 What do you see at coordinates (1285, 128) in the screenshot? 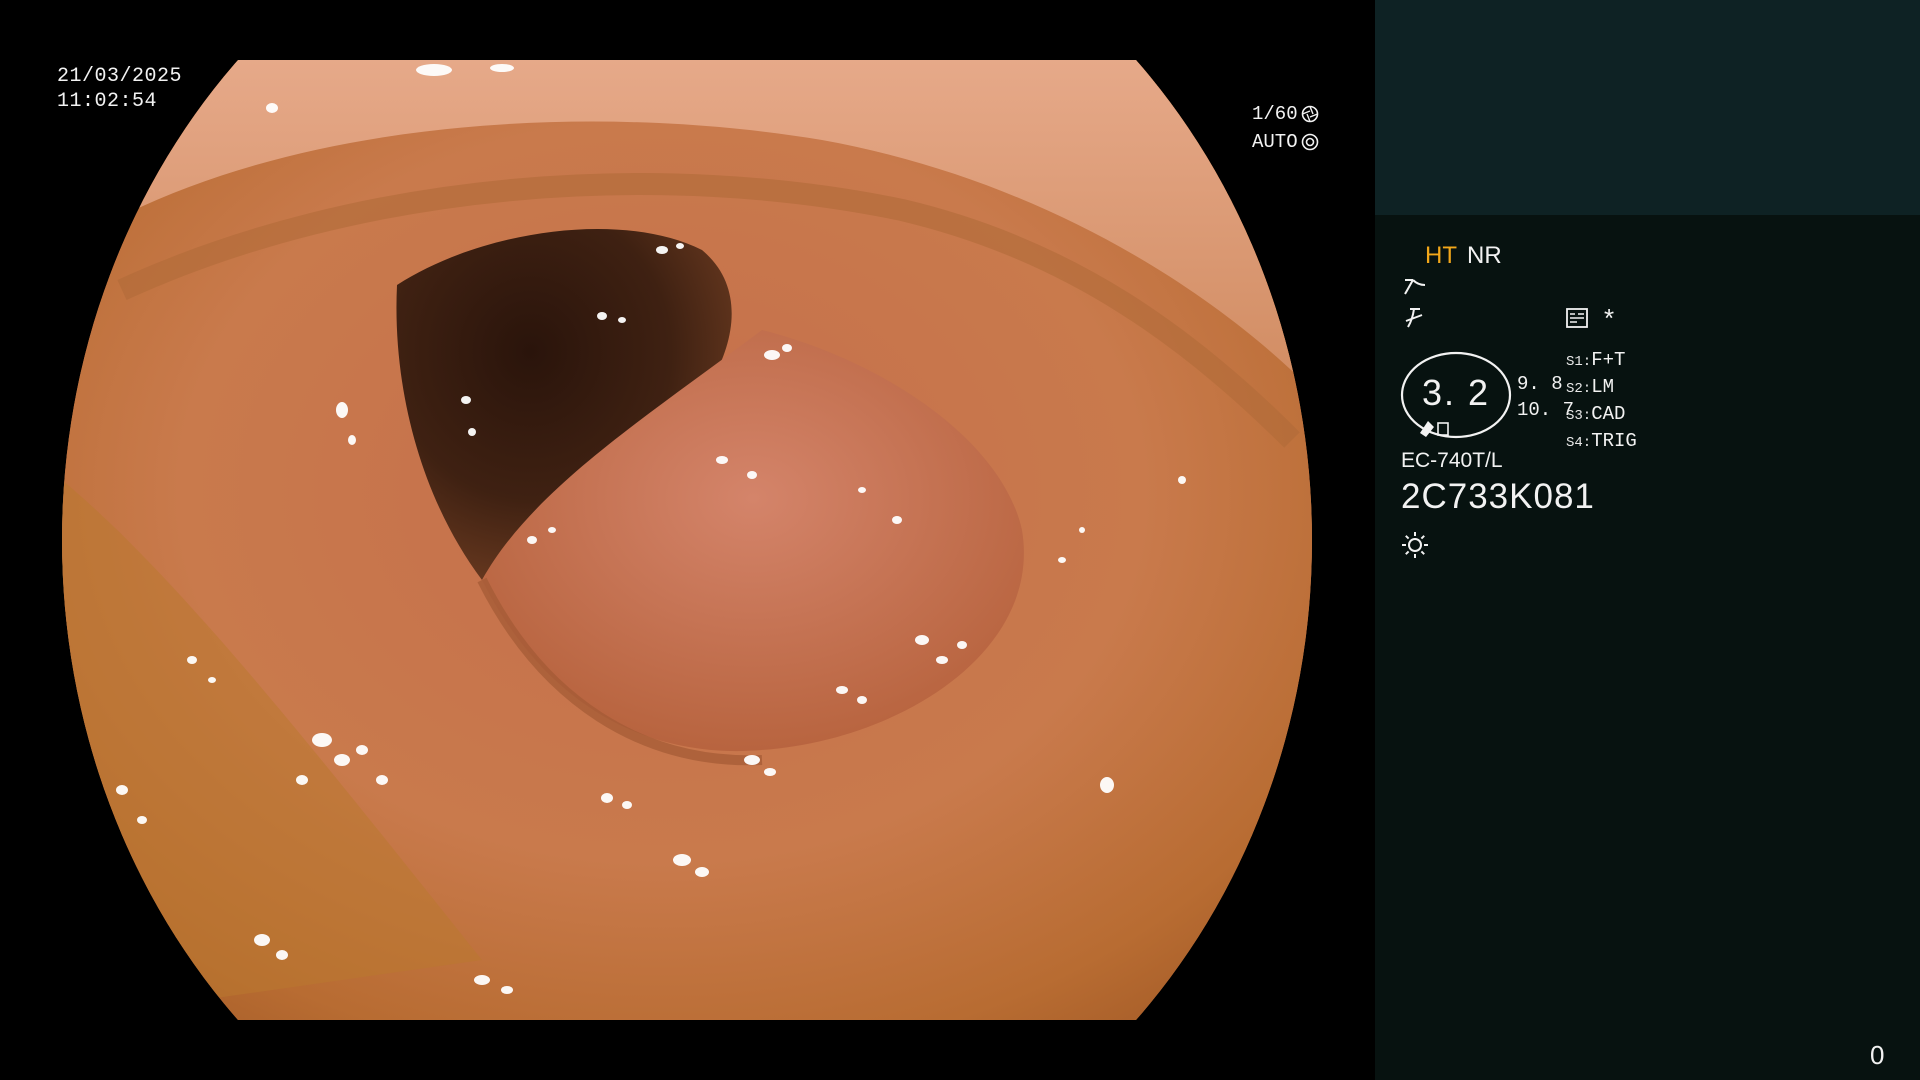
I see `exposure-overlay: 1/60 AUTO` at bounding box center [1285, 128].